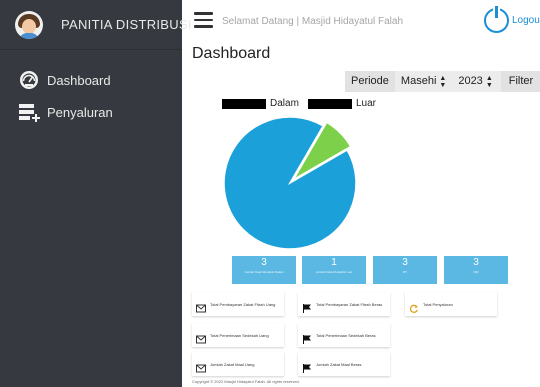  What do you see at coordinates (80, 112) in the screenshot?
I see `sidebar-item-label: Penyaluran` at bounding box center [80, 112].